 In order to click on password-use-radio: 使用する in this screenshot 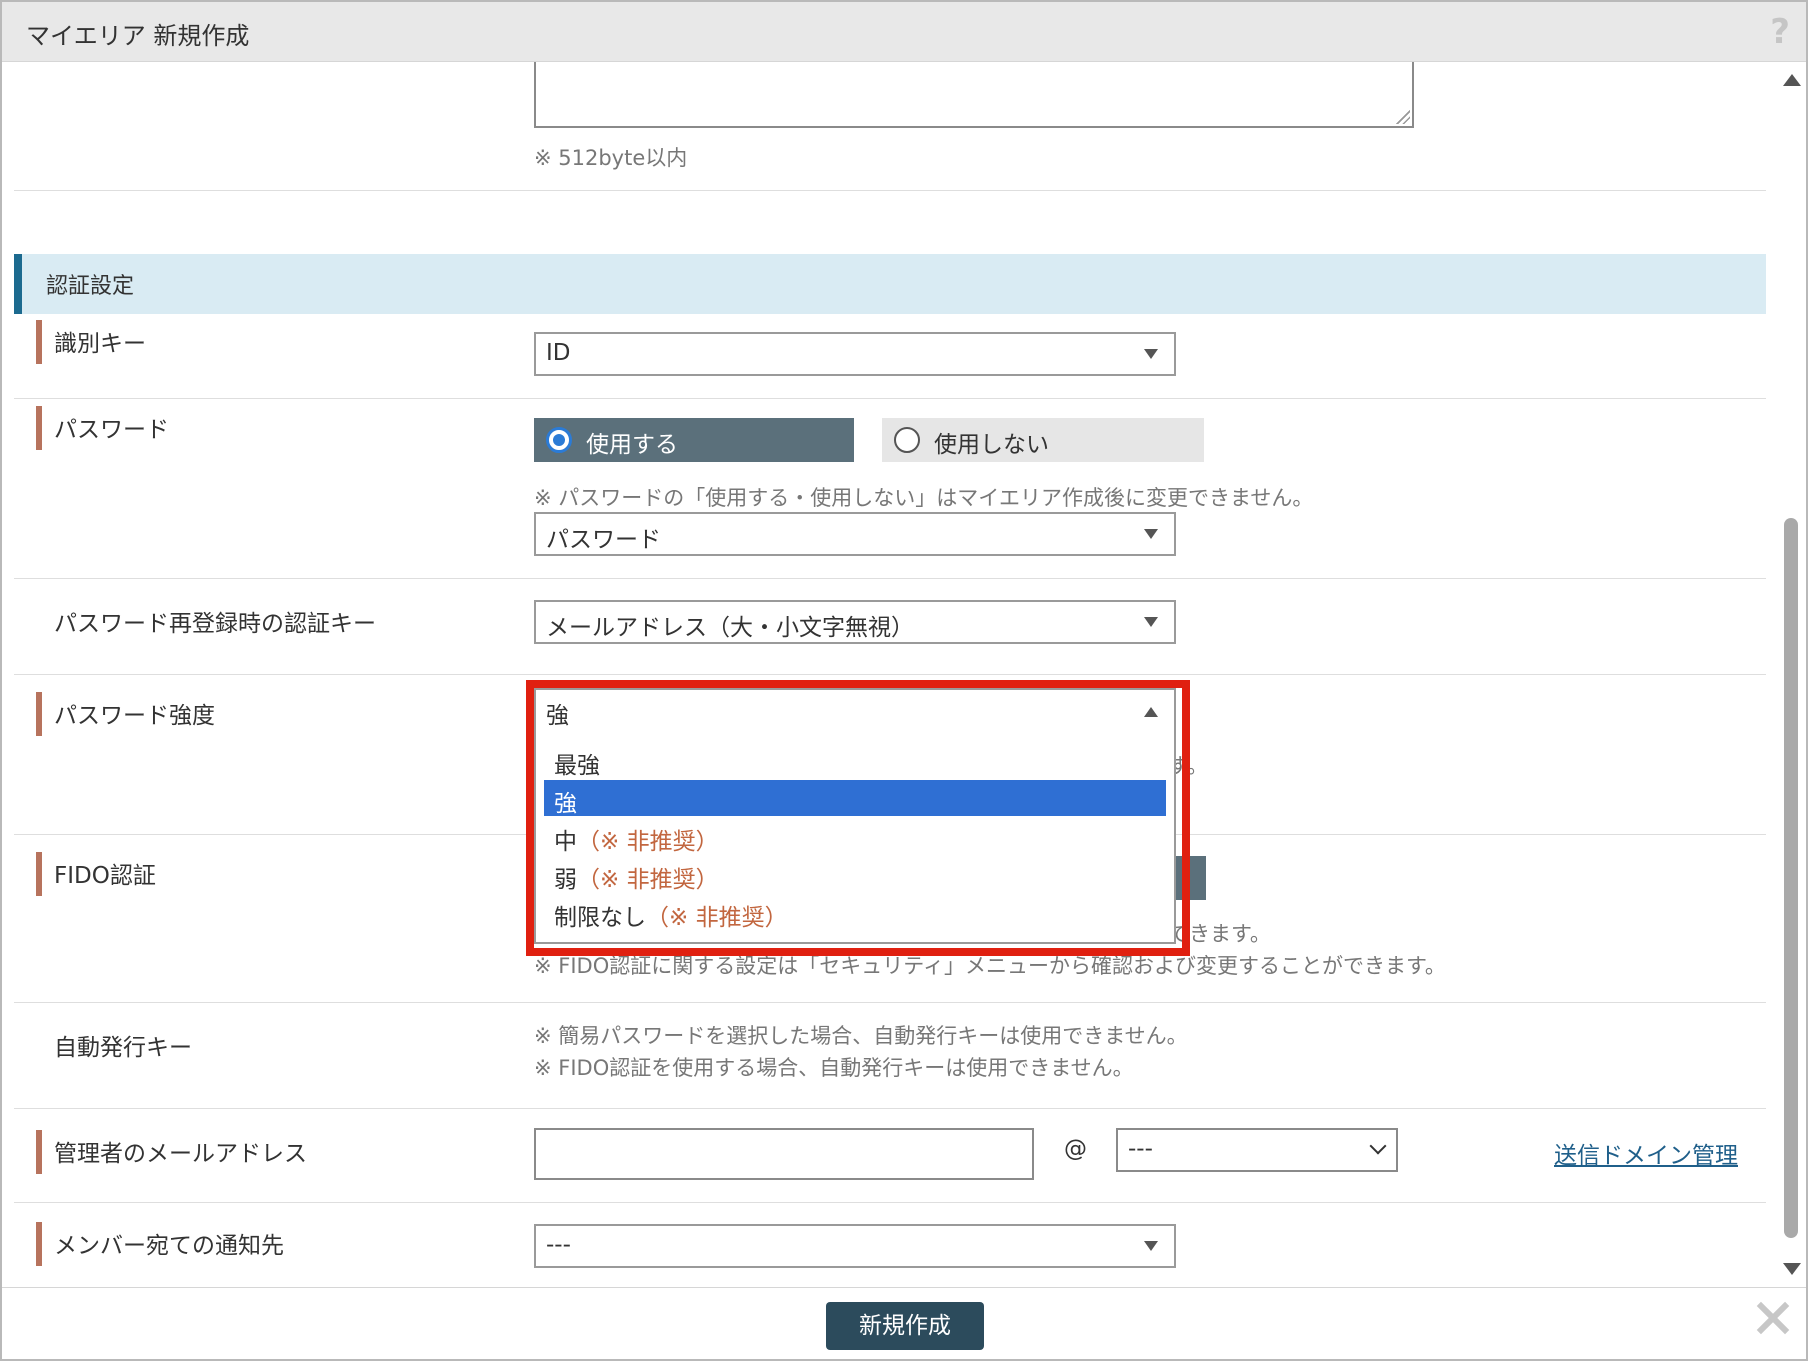, I will do `click(694, 440)`.